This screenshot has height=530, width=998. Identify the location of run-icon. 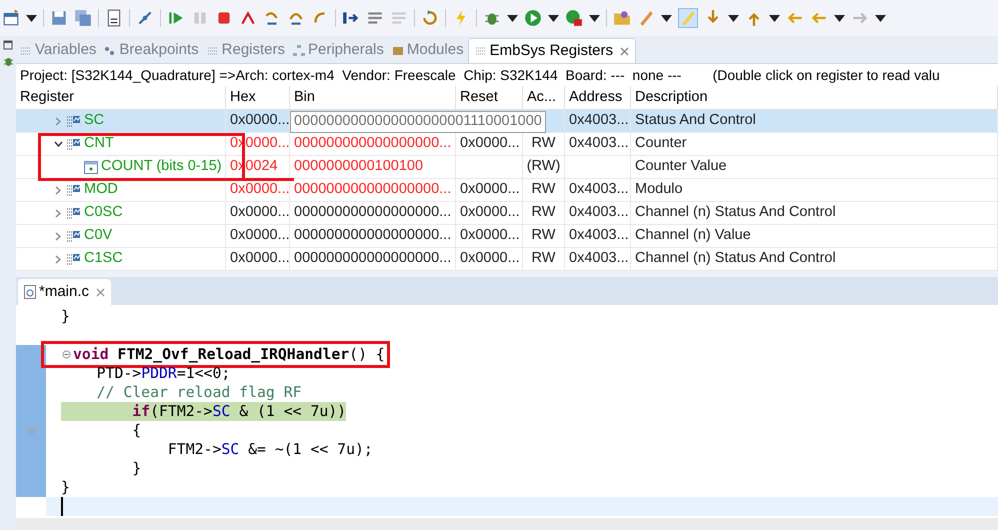
(533, 18).